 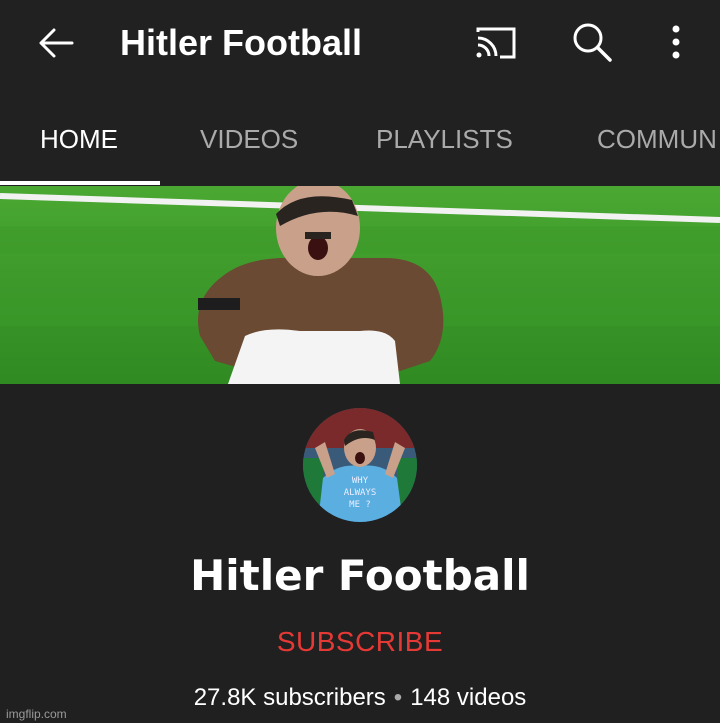 I want to click on tab-home: HOME, so click(x=79, y=139).